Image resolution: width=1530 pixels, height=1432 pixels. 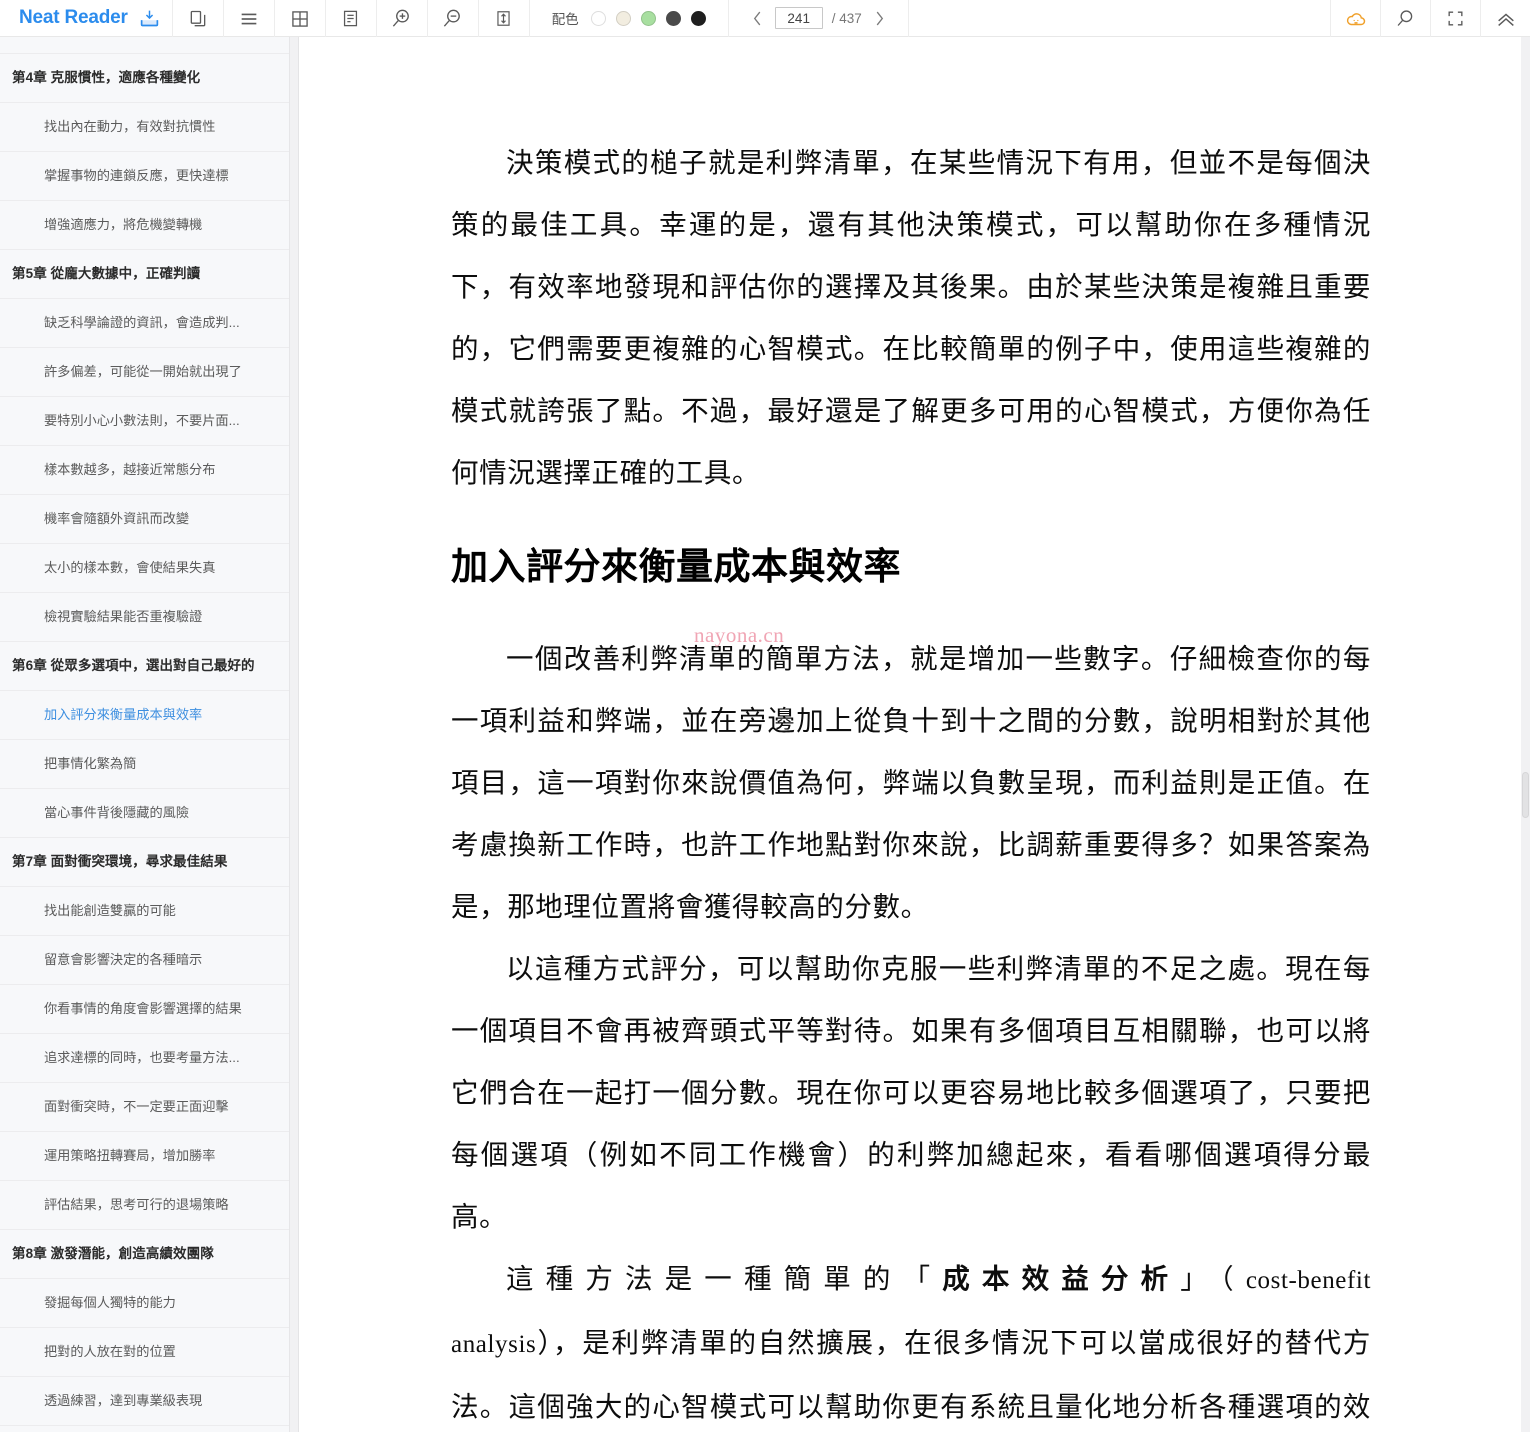 I want to click on cost-benefit-emphasis: 成本效益分析, so click(x=1061, y=1279).